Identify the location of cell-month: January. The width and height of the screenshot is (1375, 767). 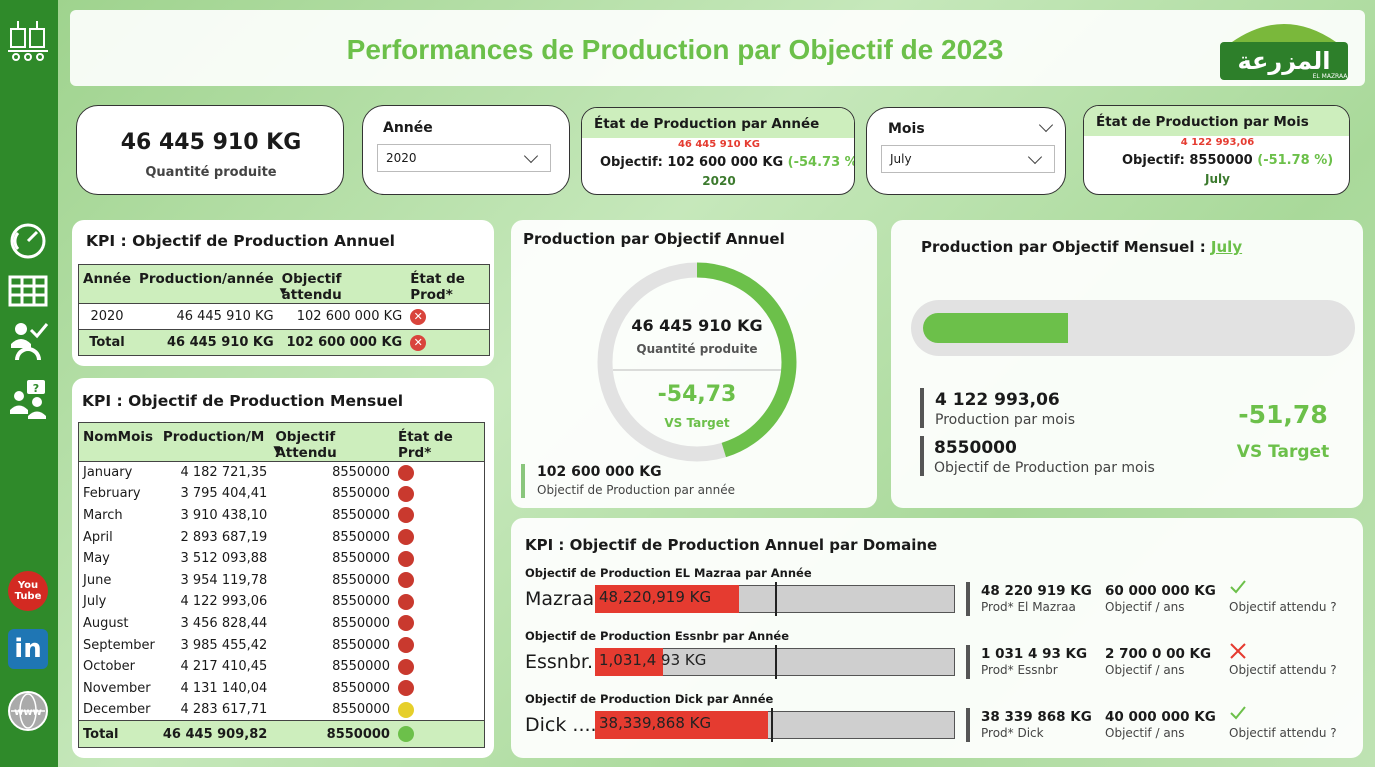
(108, 473).